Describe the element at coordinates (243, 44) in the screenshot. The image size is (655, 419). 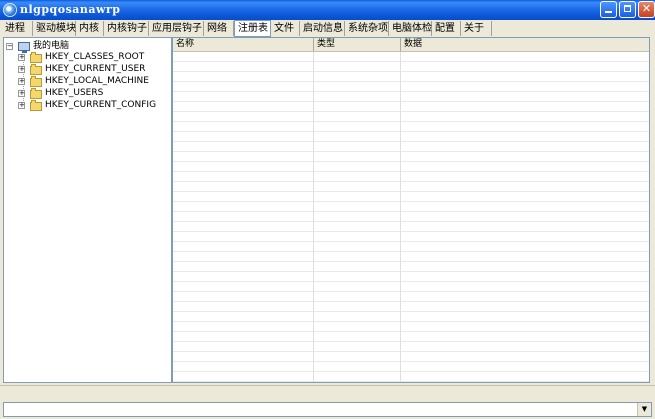
I see `column-header-name: 名称` at that location.